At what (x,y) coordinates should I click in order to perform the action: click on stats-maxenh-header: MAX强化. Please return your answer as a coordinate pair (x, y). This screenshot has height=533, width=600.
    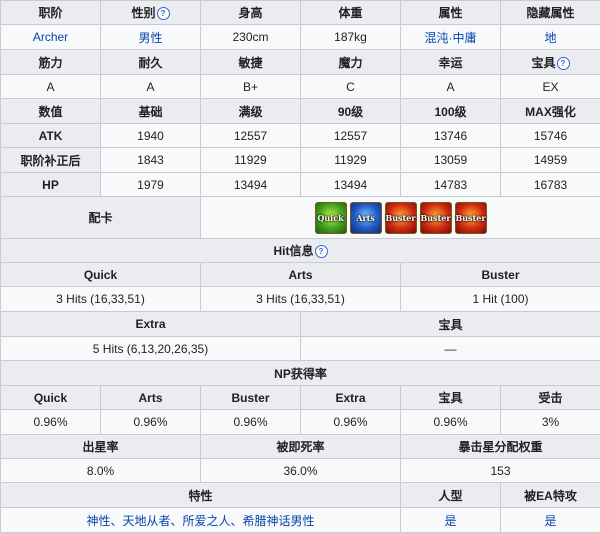
    Looking at the image, I should click on (550, 111).